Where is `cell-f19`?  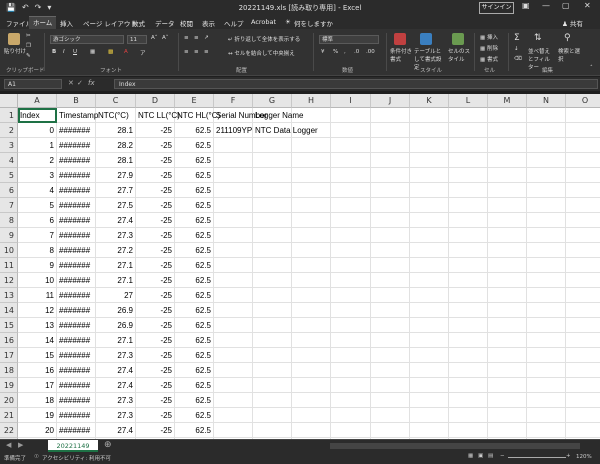 cell-f19 is located at coordinates (233, 385).